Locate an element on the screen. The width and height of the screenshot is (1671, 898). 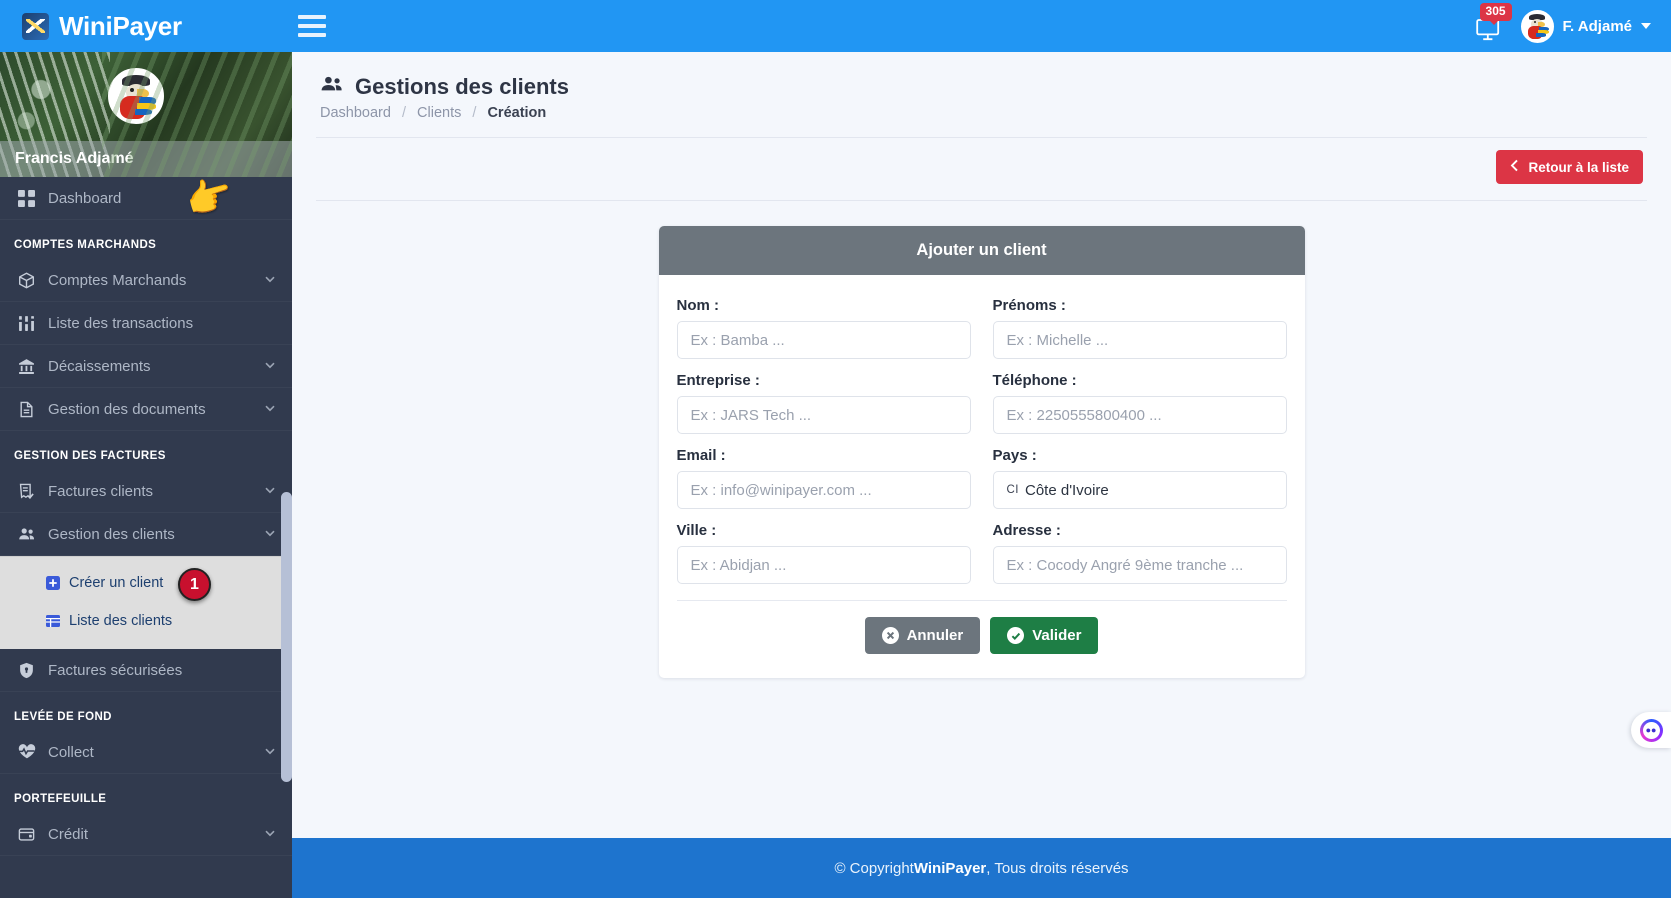
form-group-adresse: Adresse : is located at coordinates (1139, 553).